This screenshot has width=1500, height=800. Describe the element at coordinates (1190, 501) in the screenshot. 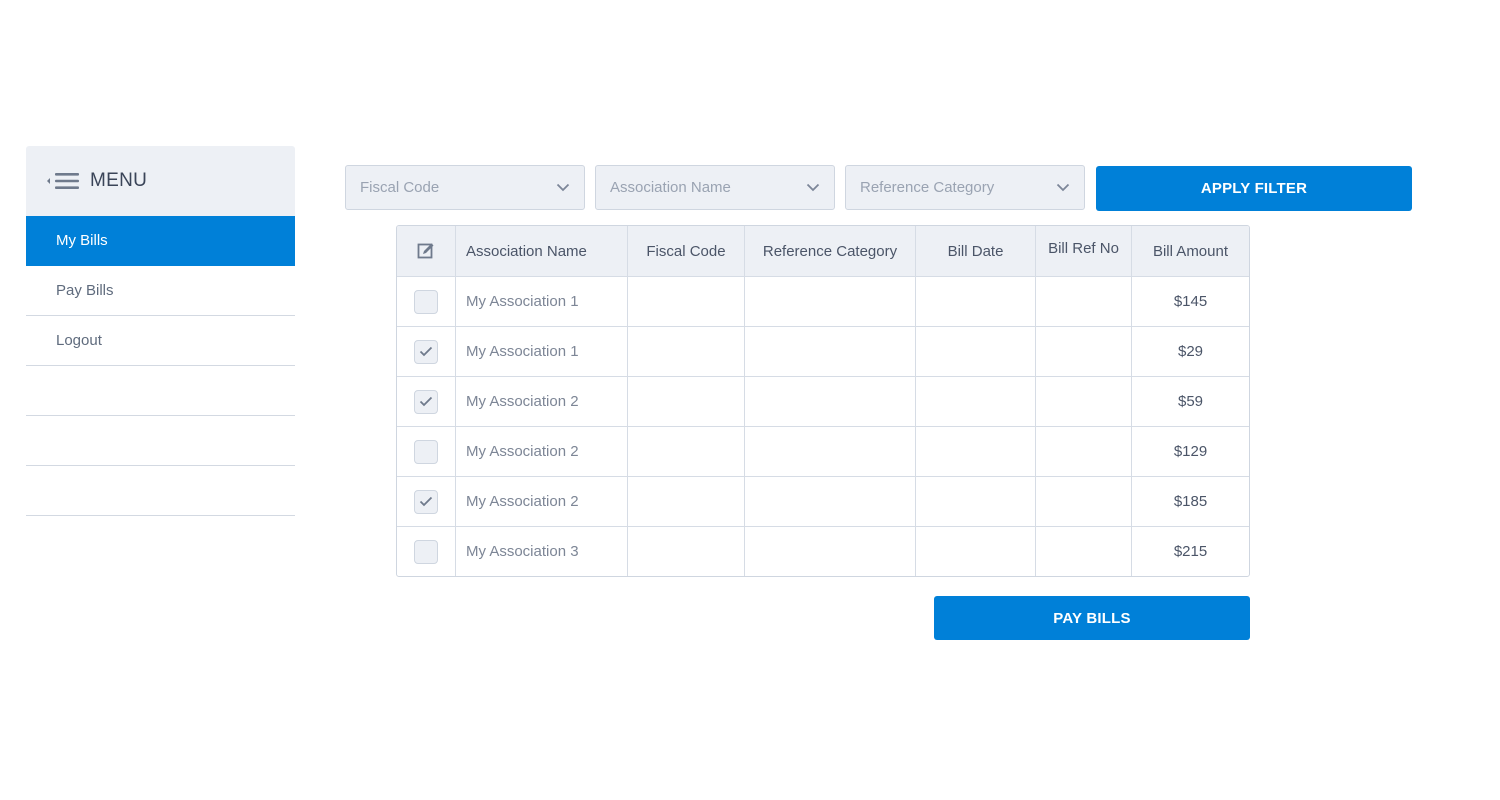

I see `bill-amount-cell: $185` at that location.